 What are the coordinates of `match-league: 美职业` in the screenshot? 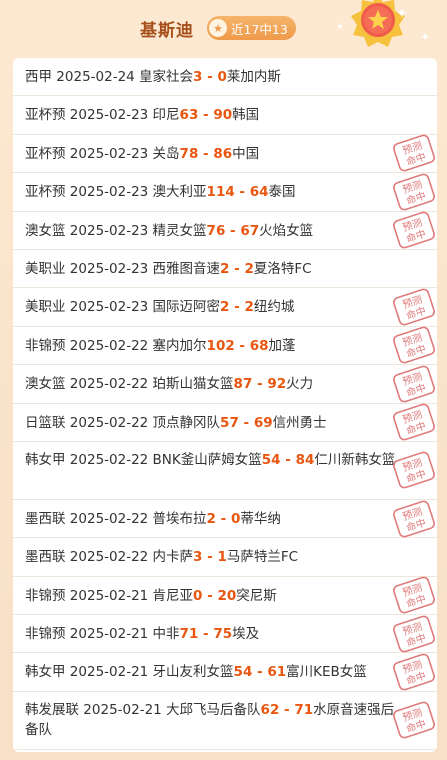 It's located at (47, 307).